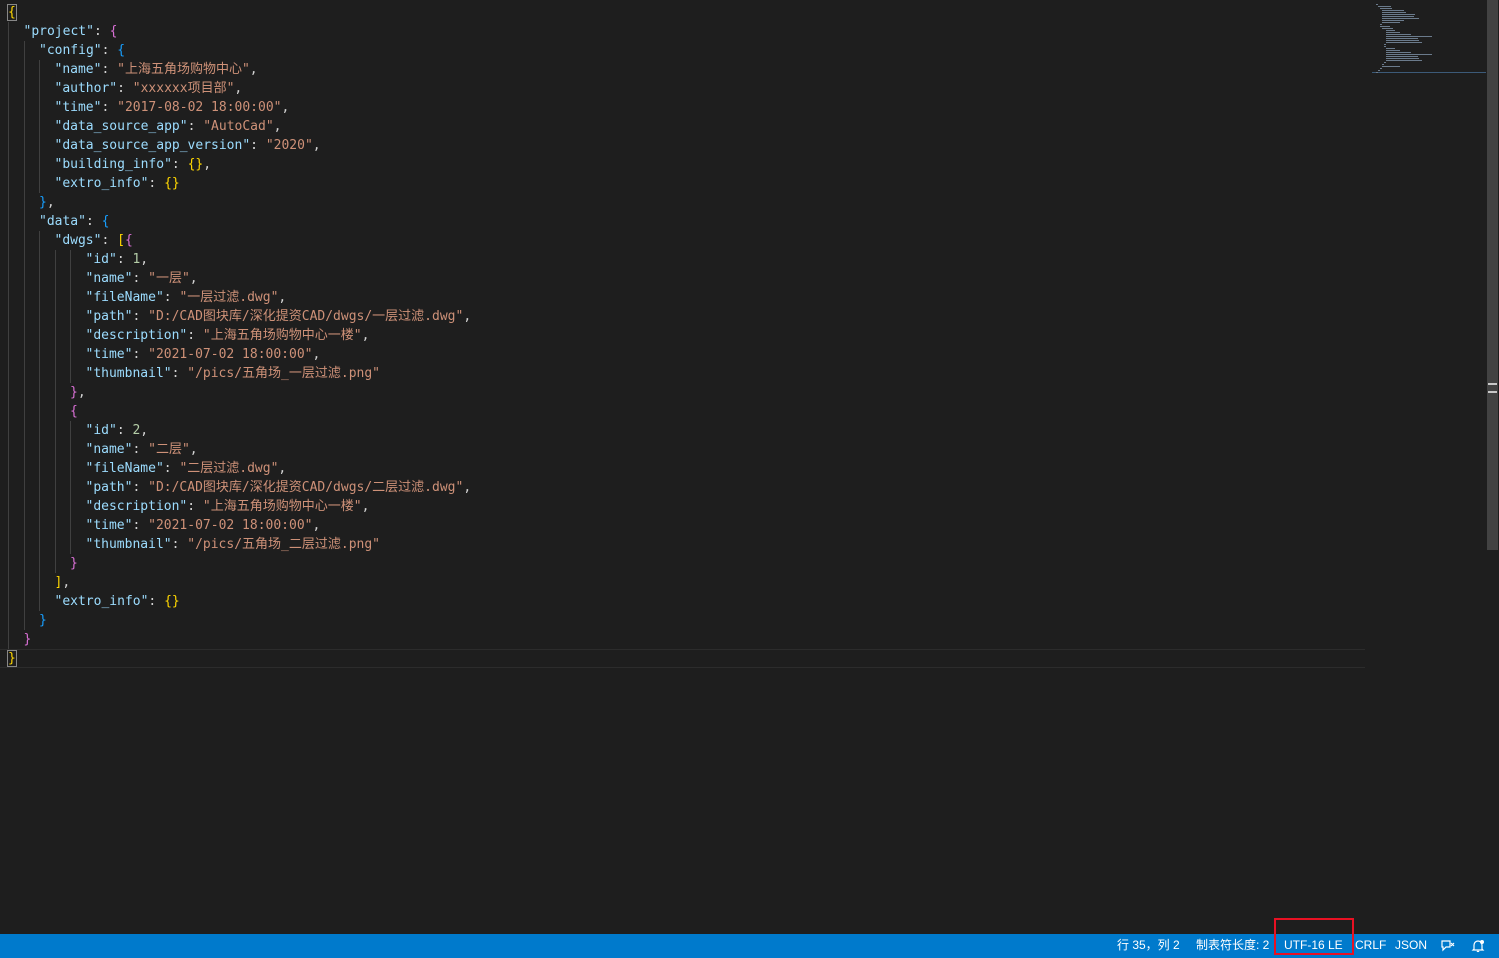 This screenshot has width=1499, height=958. Describe the element at coordinates (685, 221) in the screenshot. I see `code-line: "data": {` at that location.